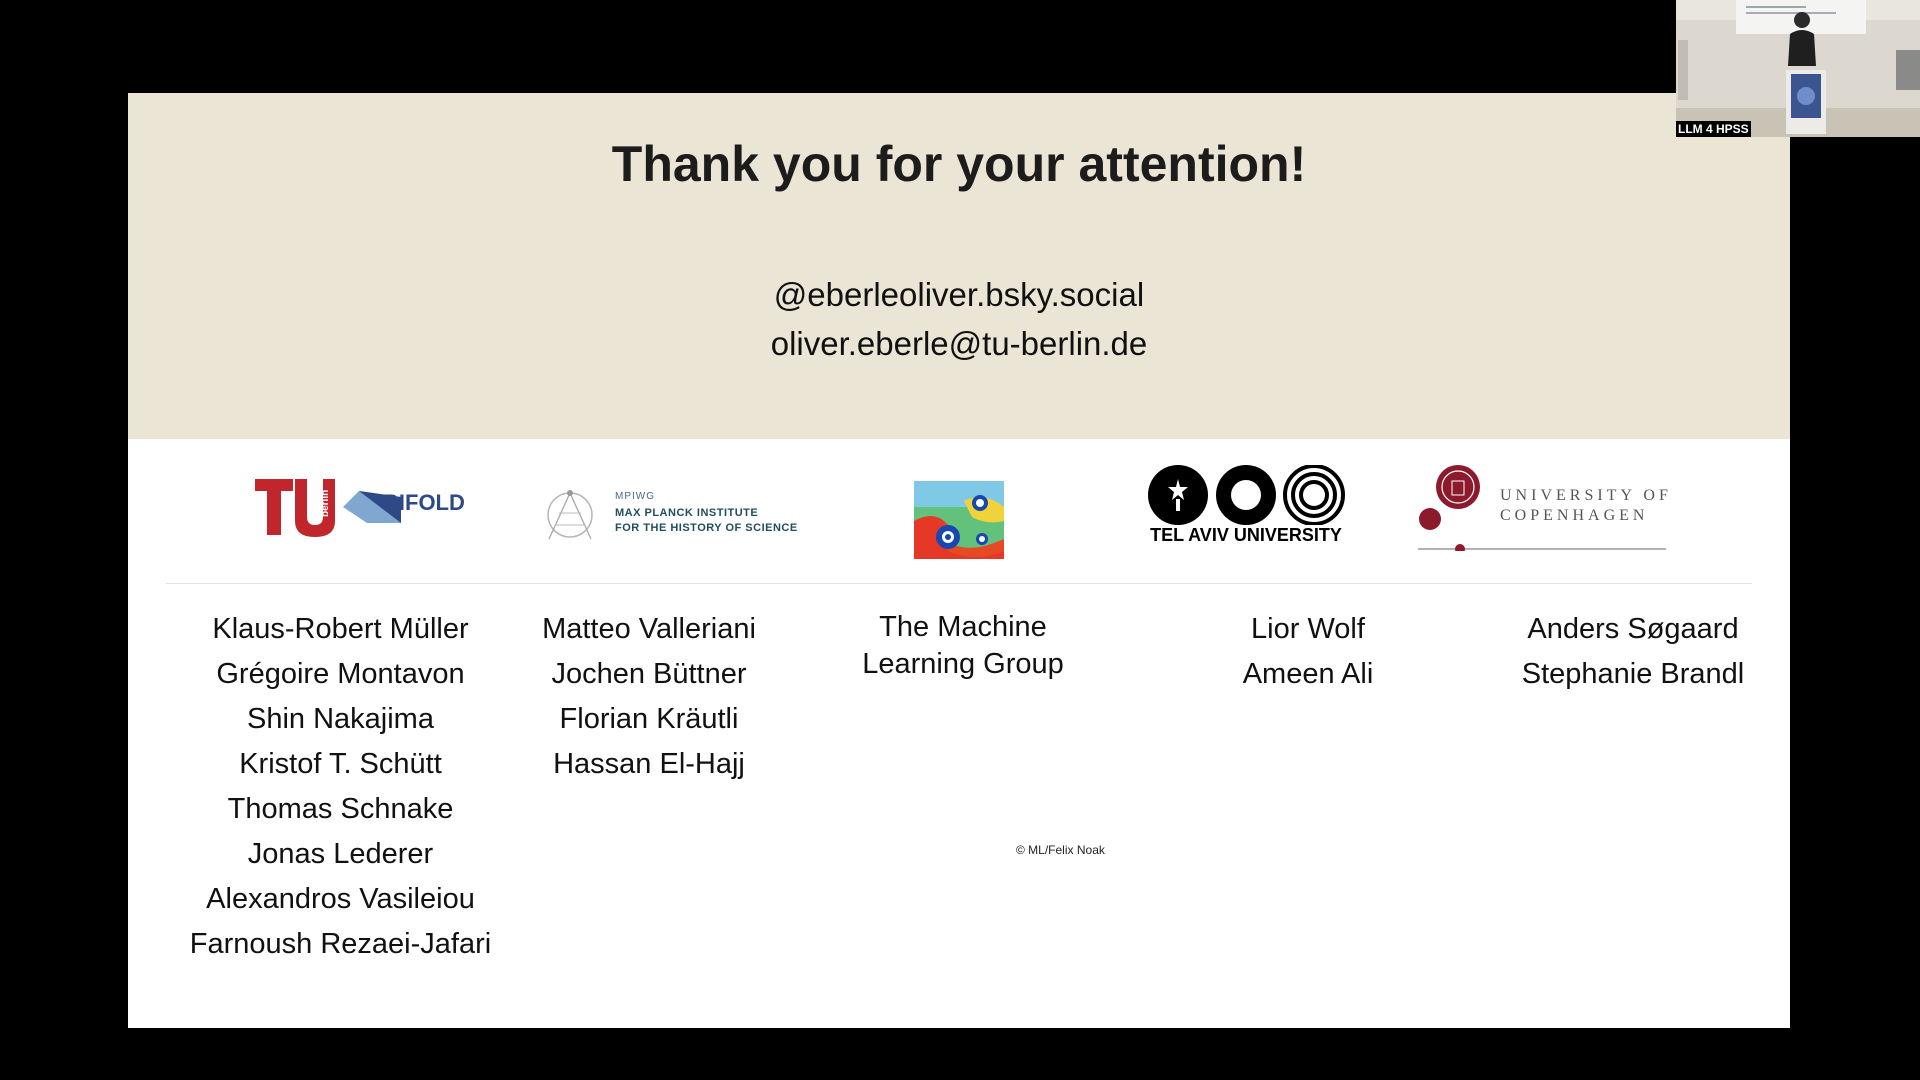 The image size is (1920, 1080). I want to click on name-item: Ameen Ali, so click(1308, 674).